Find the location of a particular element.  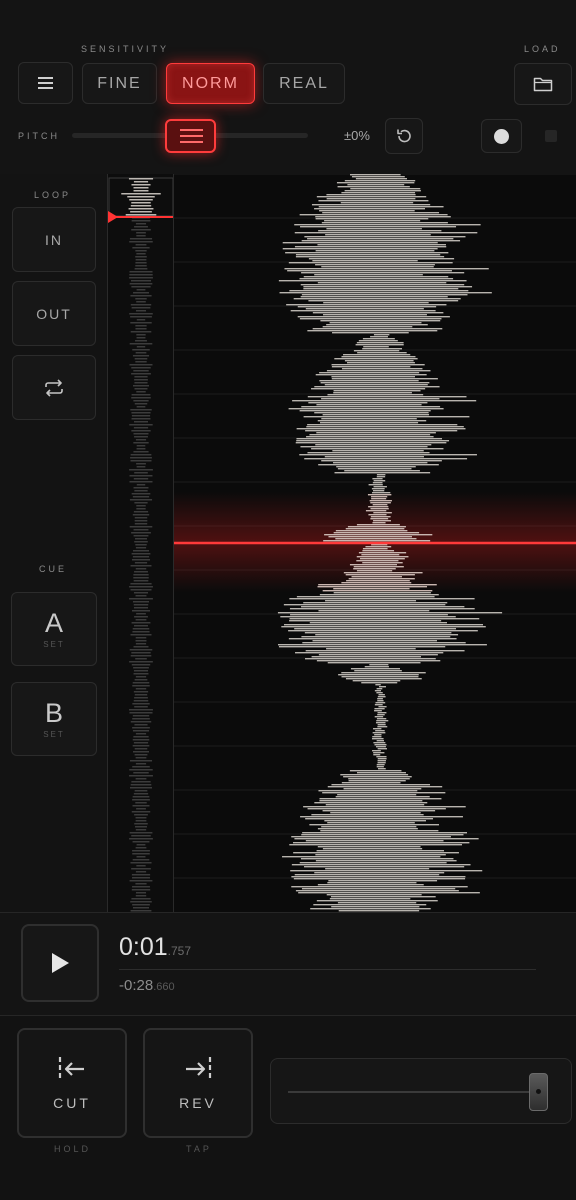

record-button is located at coordinates (501, 136).